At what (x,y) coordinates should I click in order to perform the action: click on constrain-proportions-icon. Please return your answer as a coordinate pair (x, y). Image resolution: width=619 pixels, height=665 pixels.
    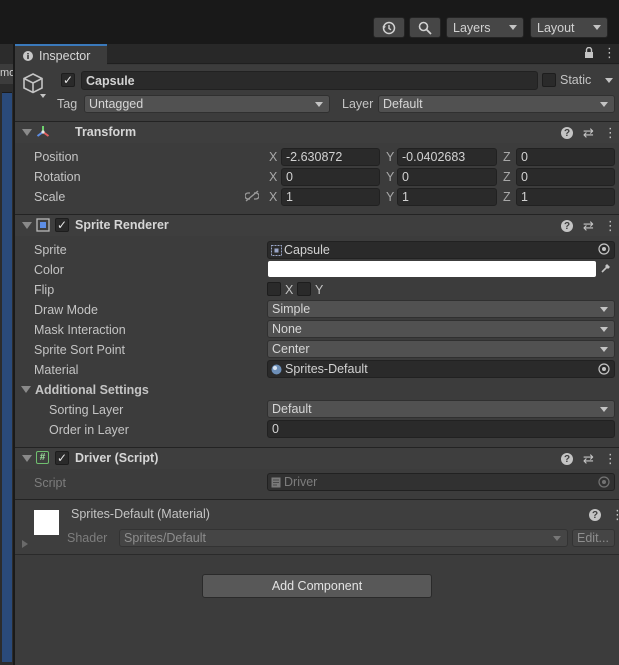
    Looking at the image, I should click on (252, 197).